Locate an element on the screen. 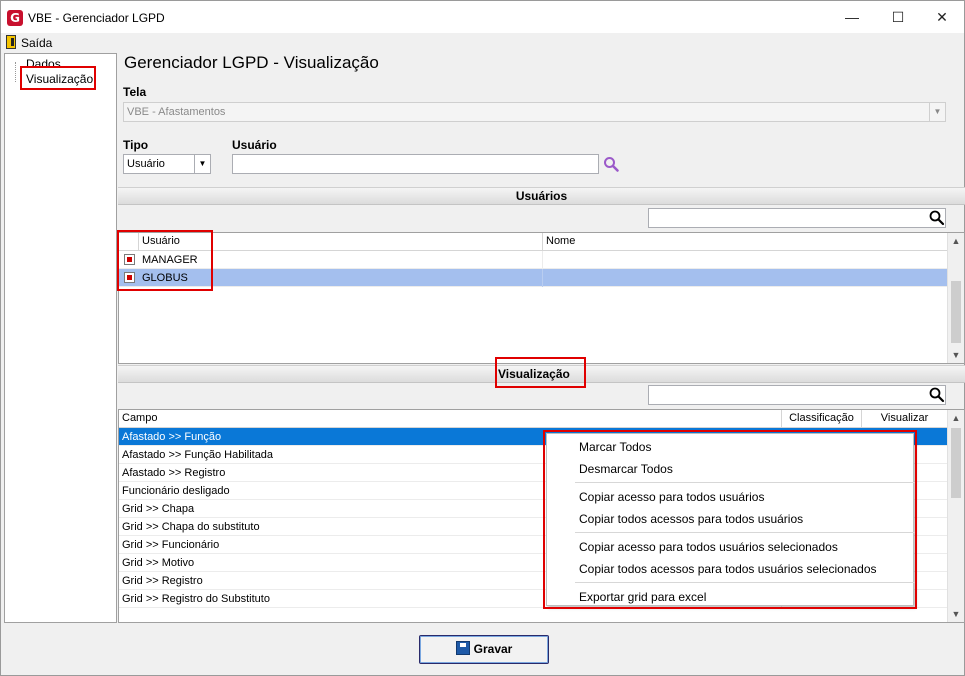  highlight-box-tree is located at coordinates (58, 78).